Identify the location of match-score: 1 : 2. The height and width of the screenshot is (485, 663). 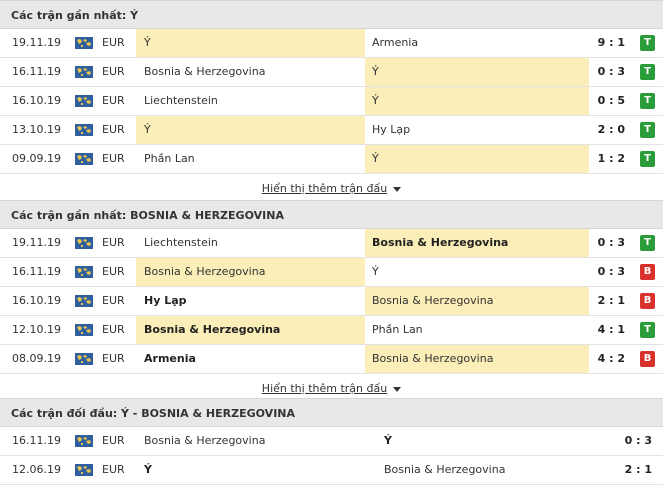
(611, 158).